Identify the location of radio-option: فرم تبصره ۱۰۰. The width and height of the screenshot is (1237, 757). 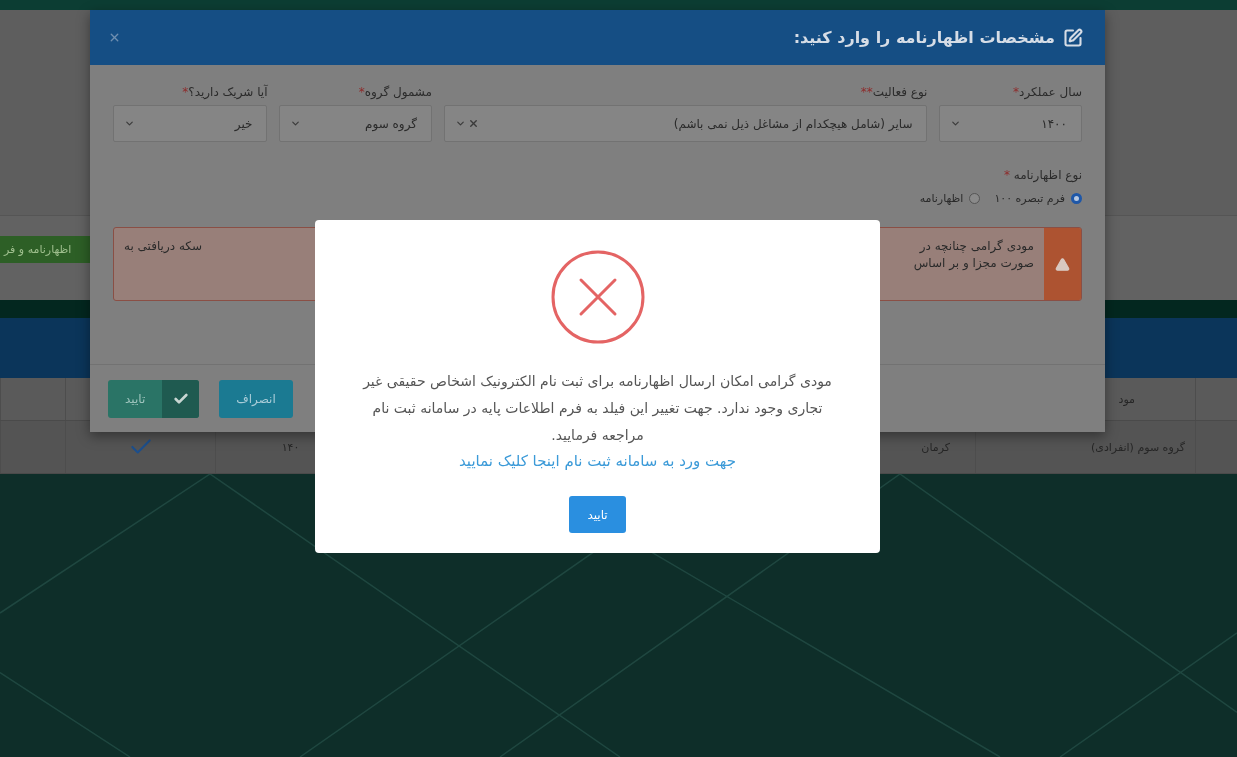
(1038, 198).